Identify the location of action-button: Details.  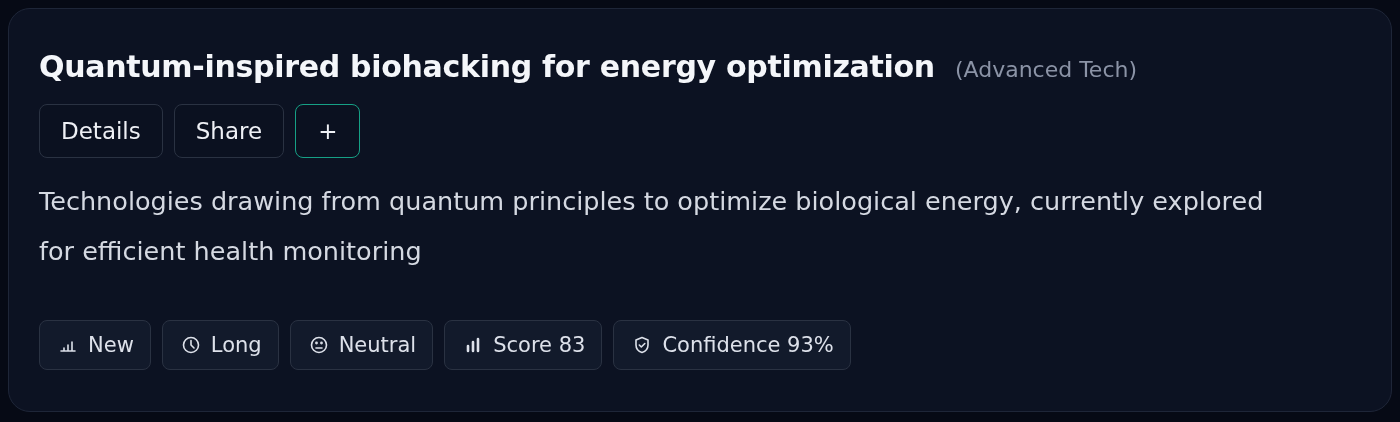
(101, 131).